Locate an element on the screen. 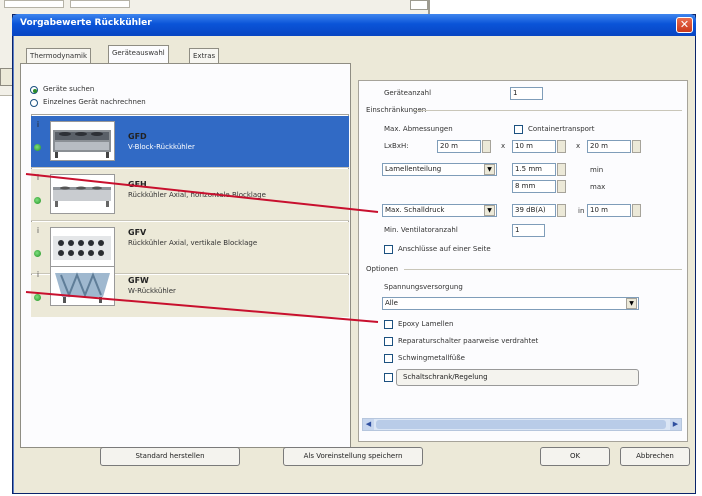 The image size is (702, 496). save-default-button: Als Voreinstellung speichern is located at coordinates (353, 456).